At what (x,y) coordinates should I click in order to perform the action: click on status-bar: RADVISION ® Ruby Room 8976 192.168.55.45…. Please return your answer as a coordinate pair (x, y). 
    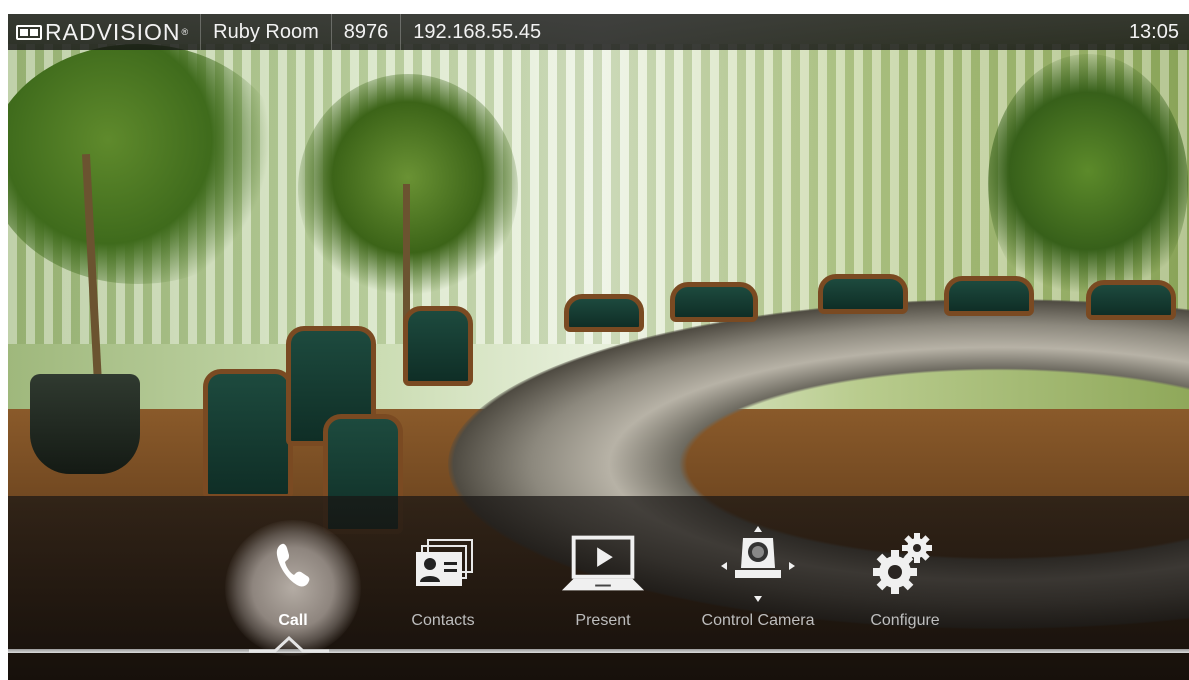
    Looking at the image, I should click on (598, 32).